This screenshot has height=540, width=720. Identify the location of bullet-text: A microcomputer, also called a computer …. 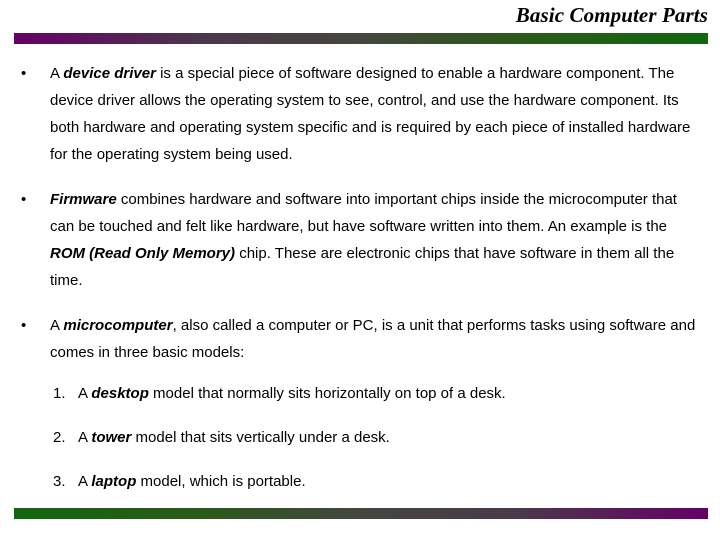
(373, 339).